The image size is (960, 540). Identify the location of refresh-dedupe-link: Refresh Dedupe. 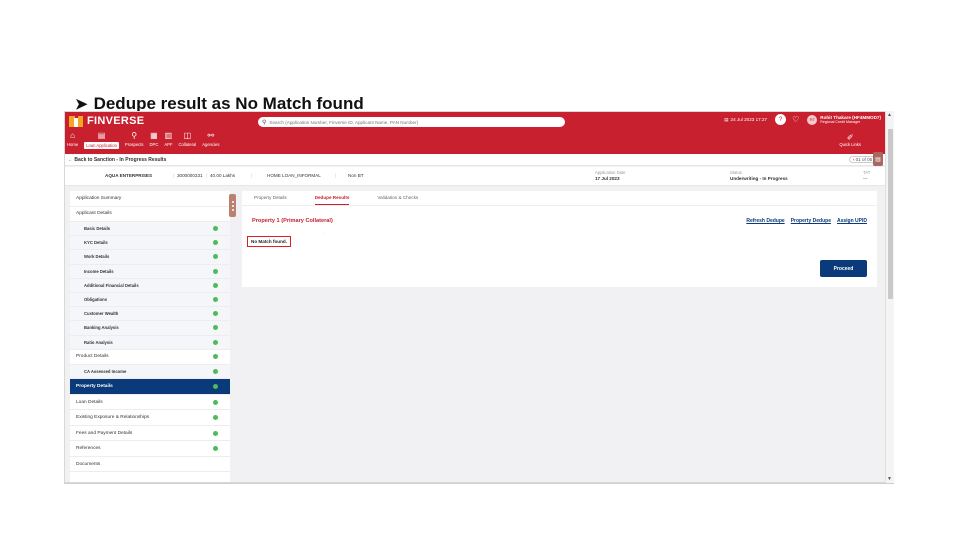
(765, 221).